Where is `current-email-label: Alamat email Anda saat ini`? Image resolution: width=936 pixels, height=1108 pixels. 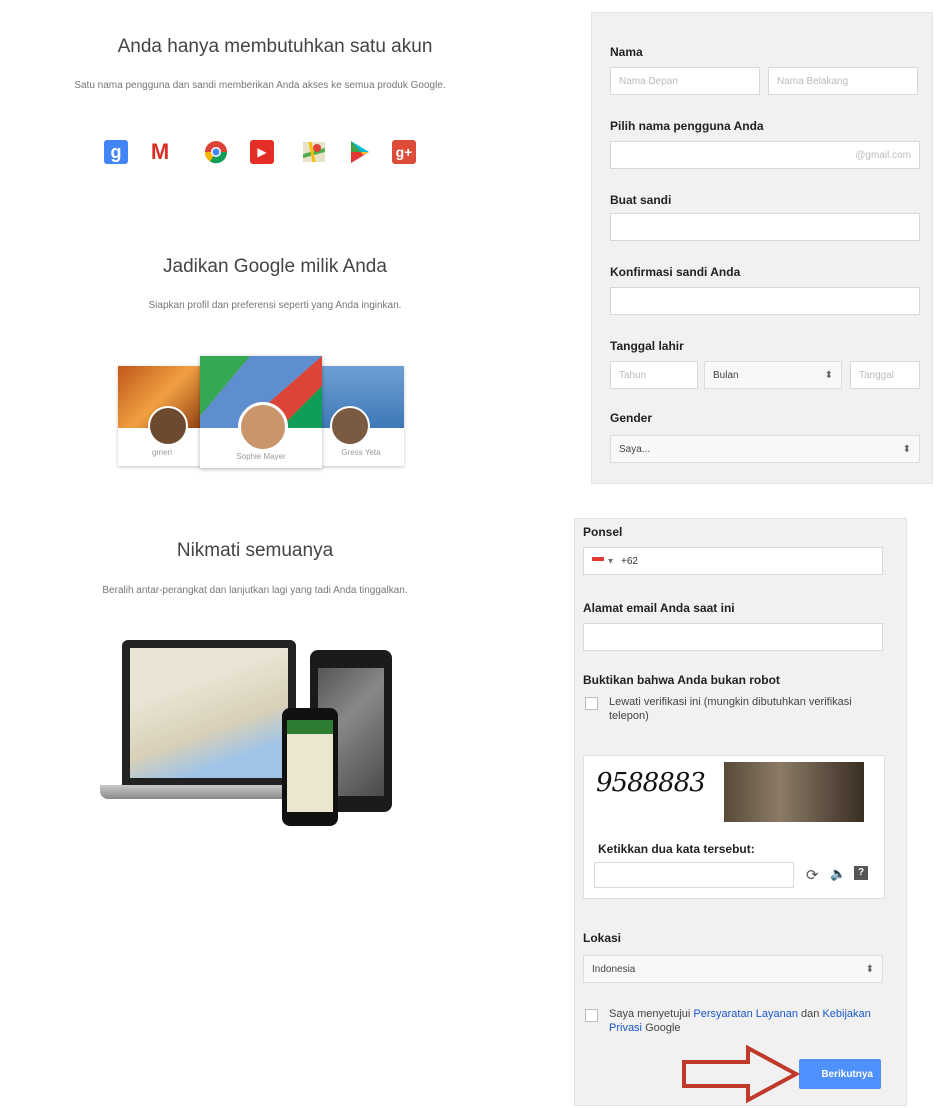
current-email-label: Alamat email Anda saat ini is located at coordinates (659, 608).